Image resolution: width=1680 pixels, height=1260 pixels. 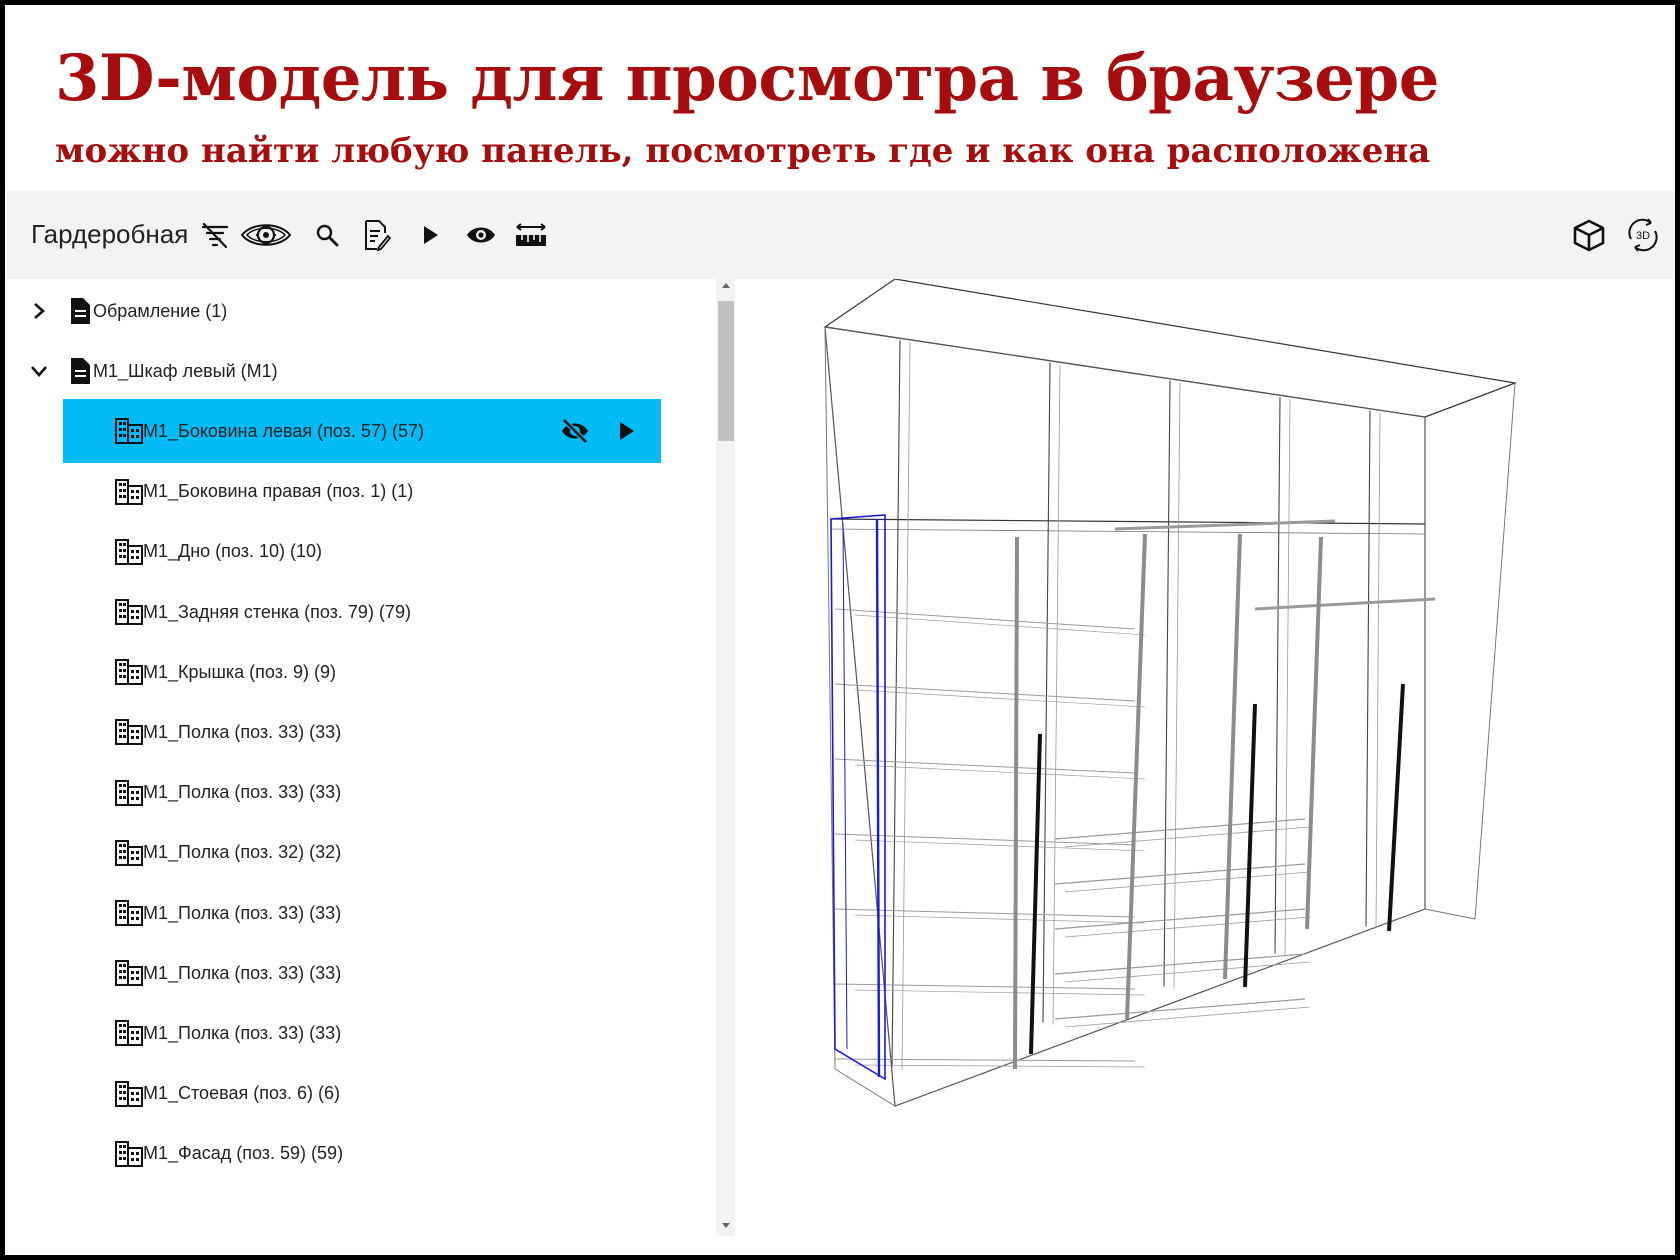 I want to click on ruler-icon, so click(x=531, y=235).